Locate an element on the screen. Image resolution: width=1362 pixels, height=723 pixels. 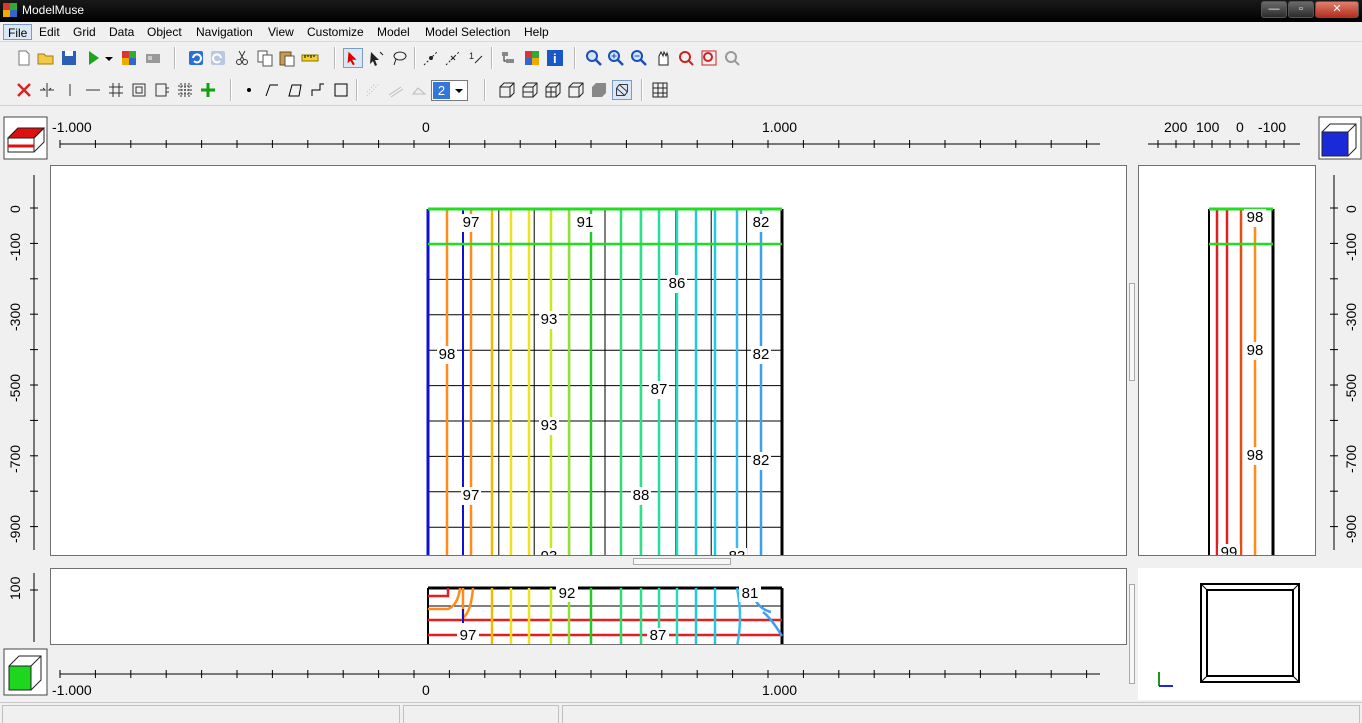
pan-icon is located at coordinates (663, 58).